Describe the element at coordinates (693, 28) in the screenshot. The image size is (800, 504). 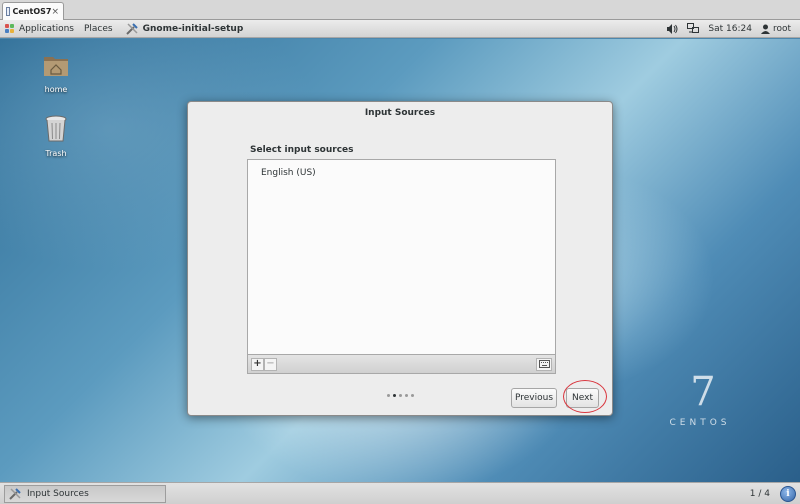
I see `network-icon` at that location.